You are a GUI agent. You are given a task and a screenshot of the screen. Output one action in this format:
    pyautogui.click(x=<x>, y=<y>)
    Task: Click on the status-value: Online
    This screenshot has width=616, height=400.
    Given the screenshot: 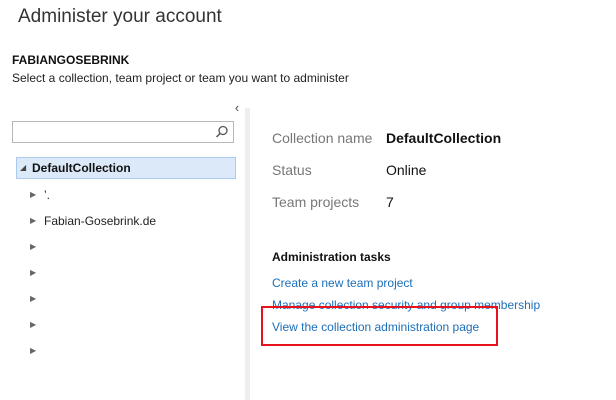 What is the action you would take?
    pyautogui.click(x=406, y=170)
    